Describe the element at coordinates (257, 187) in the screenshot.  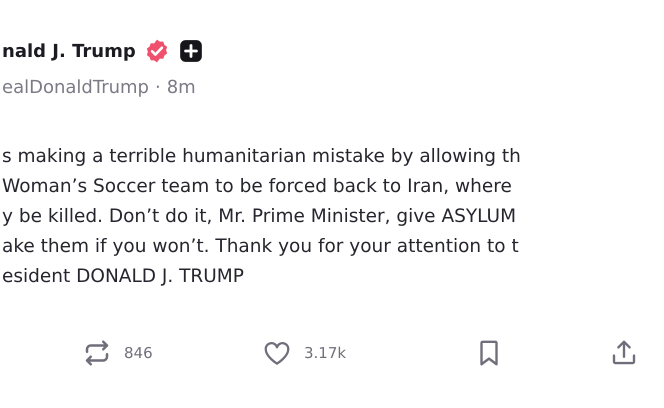
I see `post-text-line: Woman’s Soccer team to be forced back to Iran, where` at that location.